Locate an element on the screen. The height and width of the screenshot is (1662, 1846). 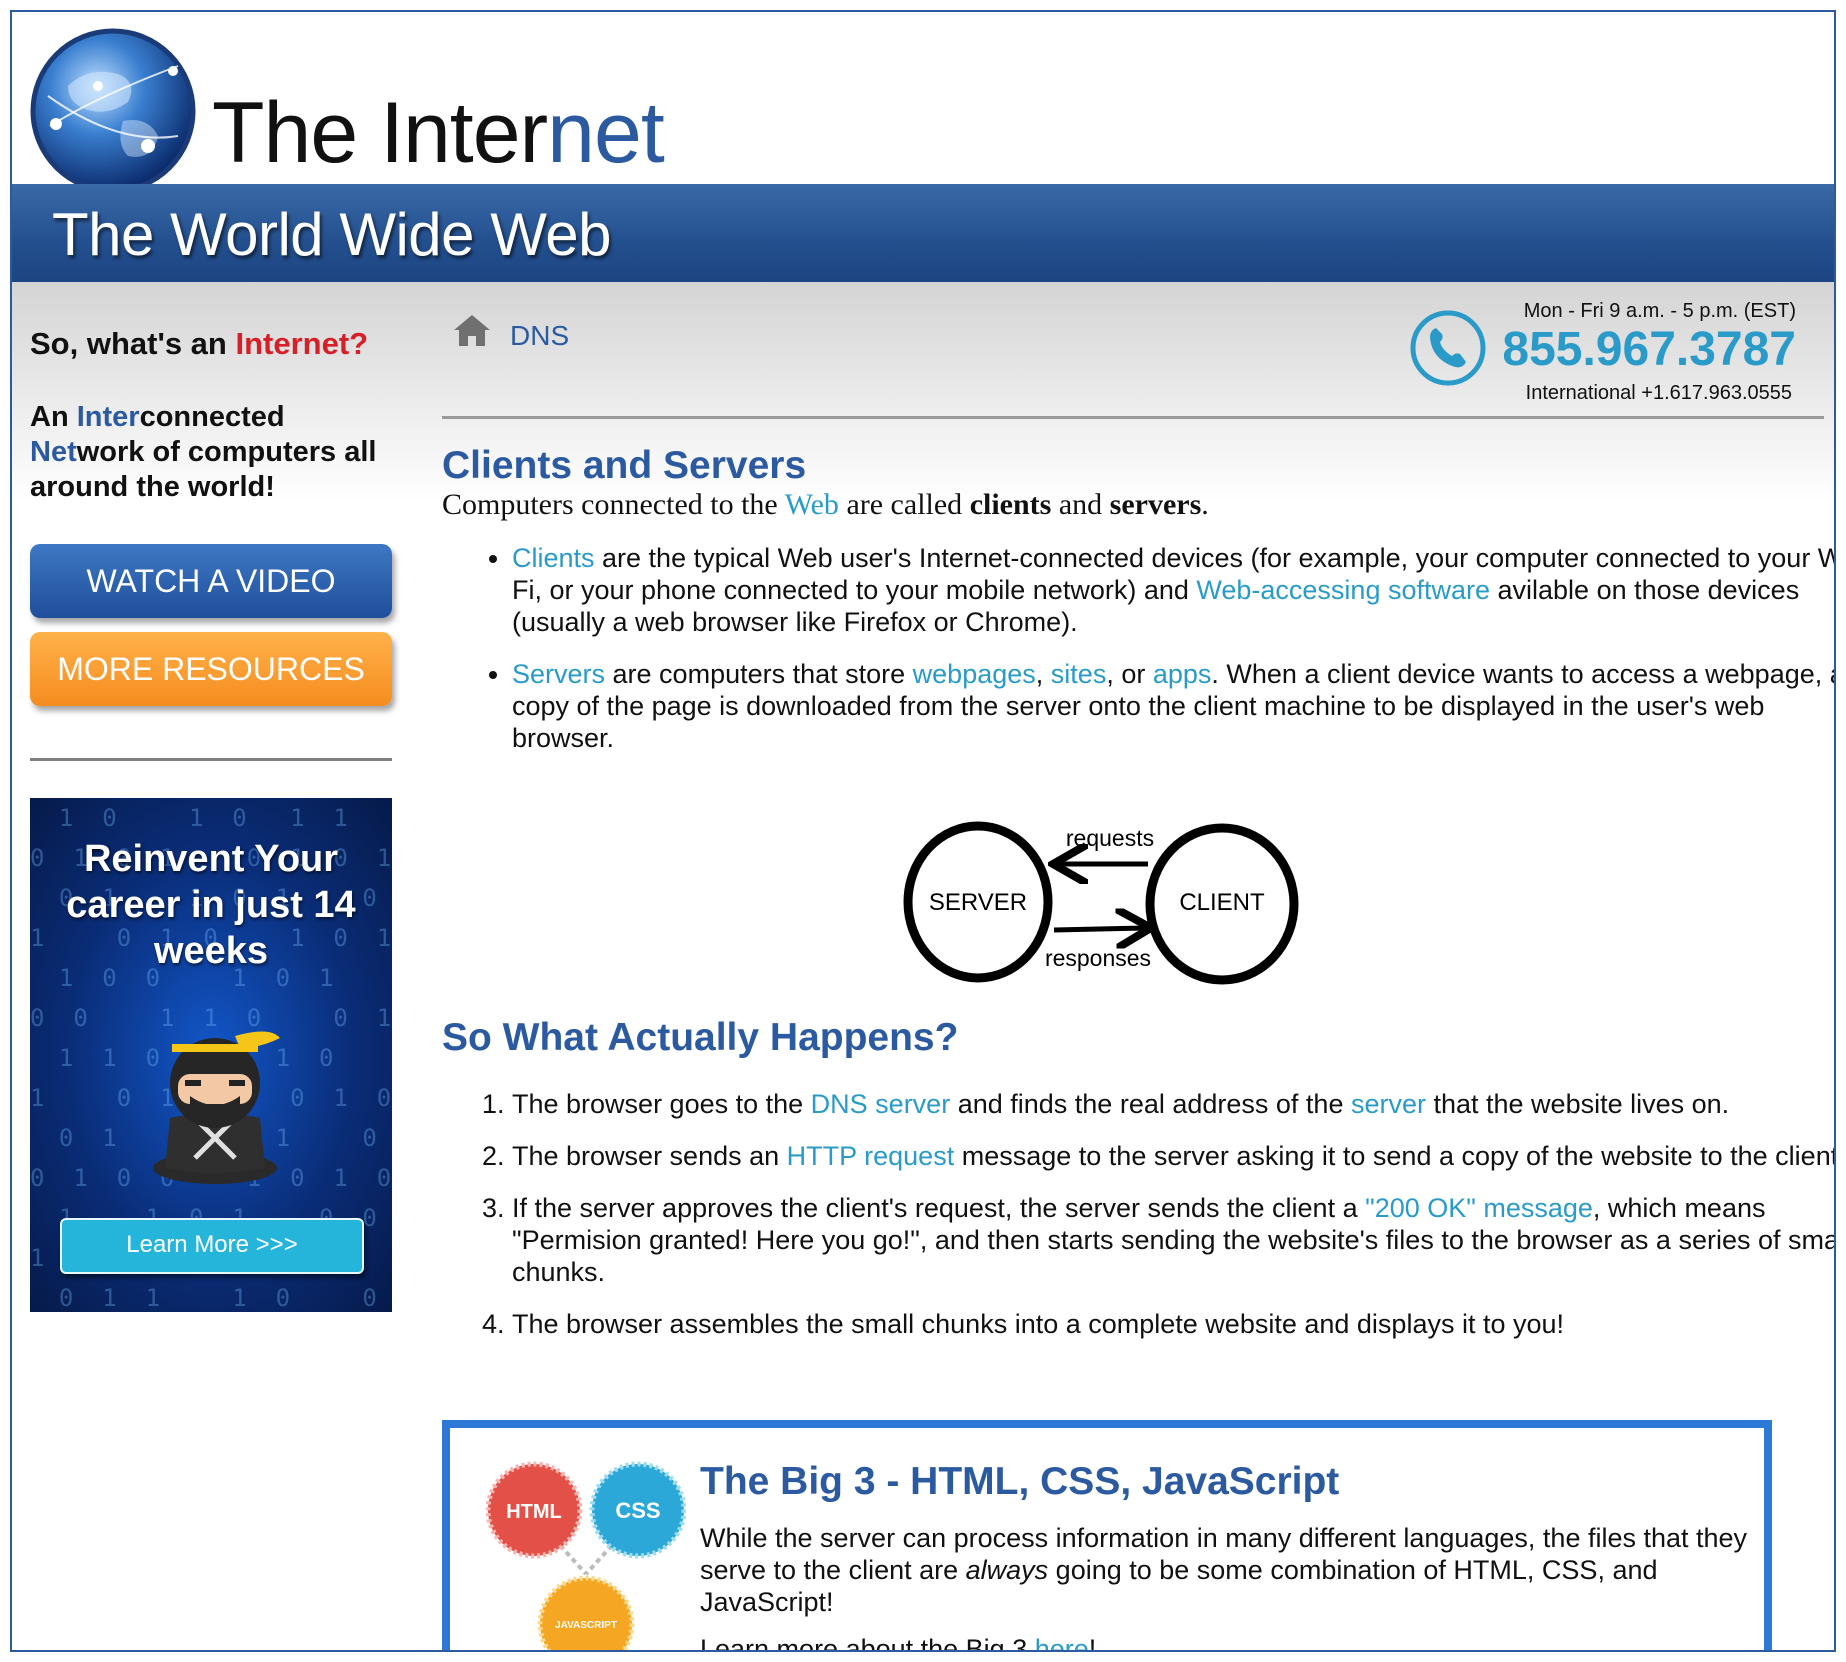
http-request-link: HTTP request is located at coordinates (871, 1156).